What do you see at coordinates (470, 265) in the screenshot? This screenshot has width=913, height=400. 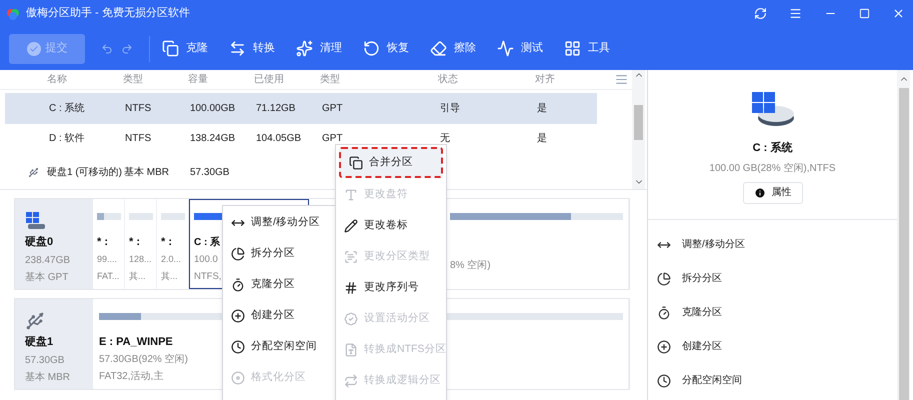 I see `partition-size: 8% 空闲)` at bounding box center [470, 265].